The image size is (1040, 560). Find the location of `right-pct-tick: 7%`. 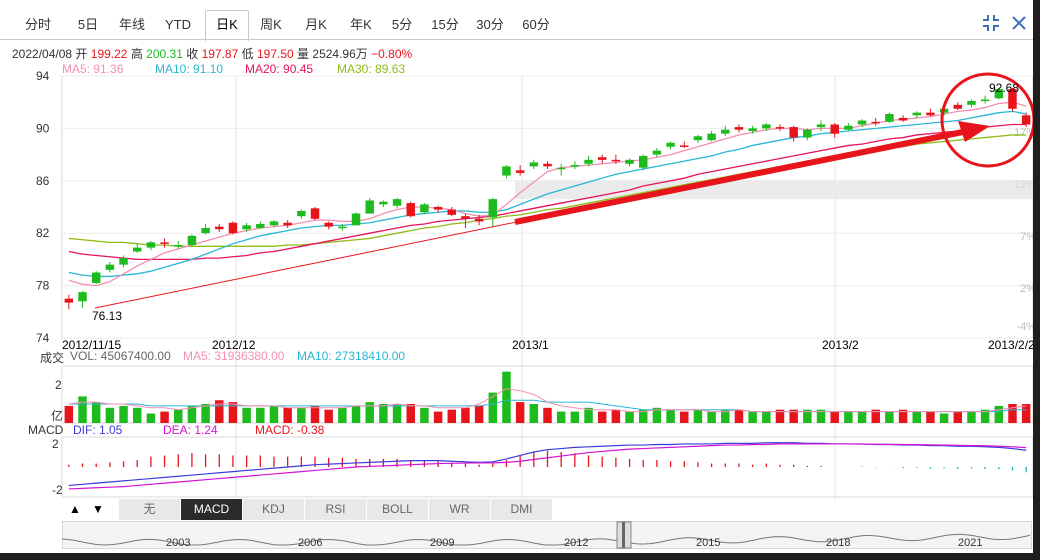

right-pct-tick: 7% is located at coordinates (1026, 237).